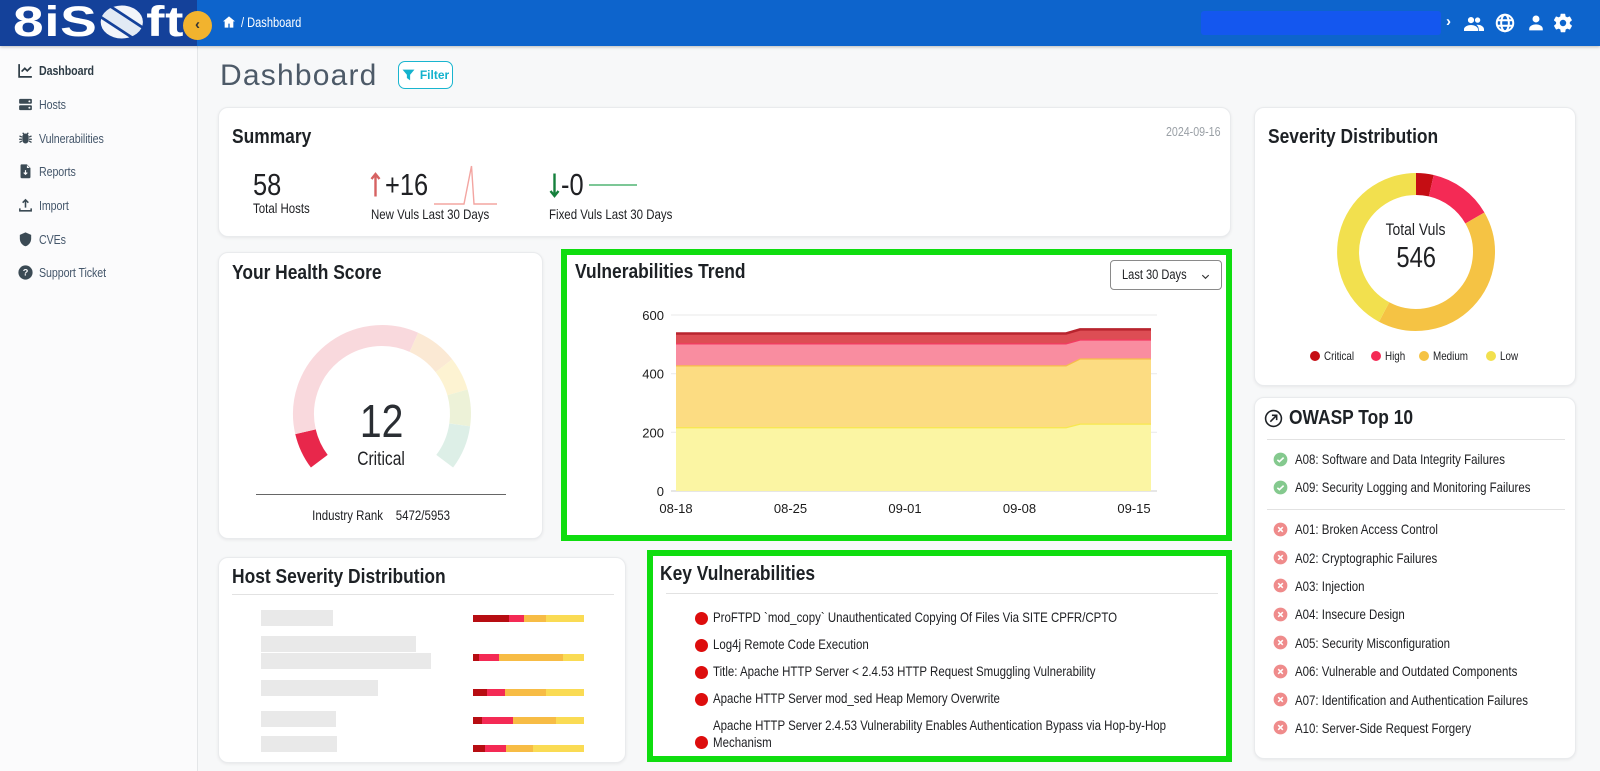  Describe the element at coordinates (904, 508) in the screenshot. I see `svg-text: 09-01` at that location.